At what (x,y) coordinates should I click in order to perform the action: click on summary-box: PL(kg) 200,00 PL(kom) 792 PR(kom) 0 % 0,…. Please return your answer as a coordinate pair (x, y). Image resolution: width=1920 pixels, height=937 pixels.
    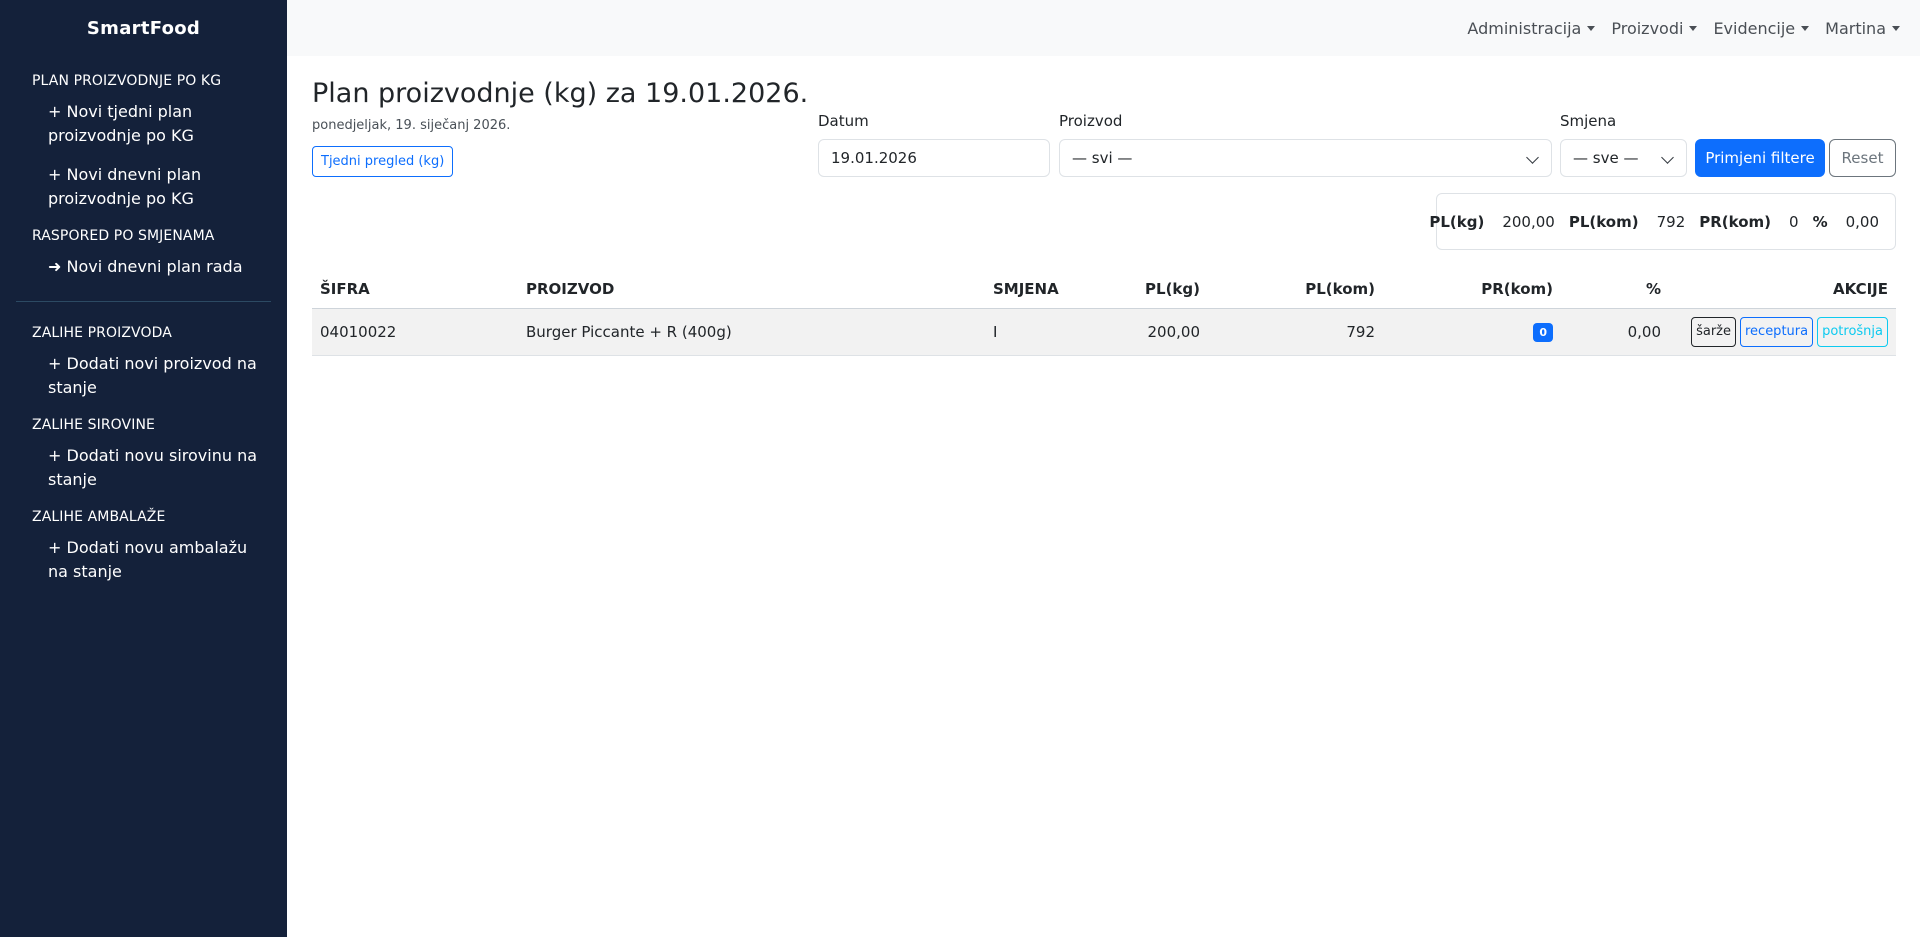
    Looking at the image, I should click on (1662, 221).